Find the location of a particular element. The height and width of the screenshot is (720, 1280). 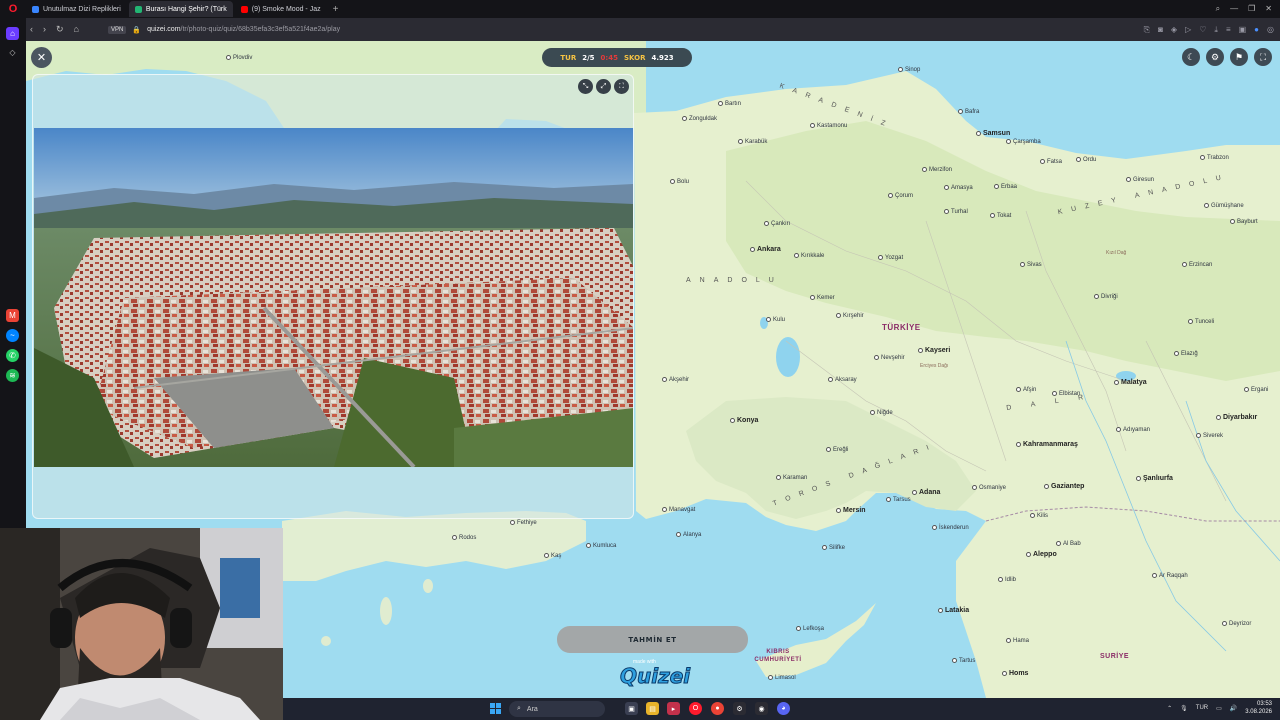

region-label: ANADOLU is located at coordinates (734, 280).